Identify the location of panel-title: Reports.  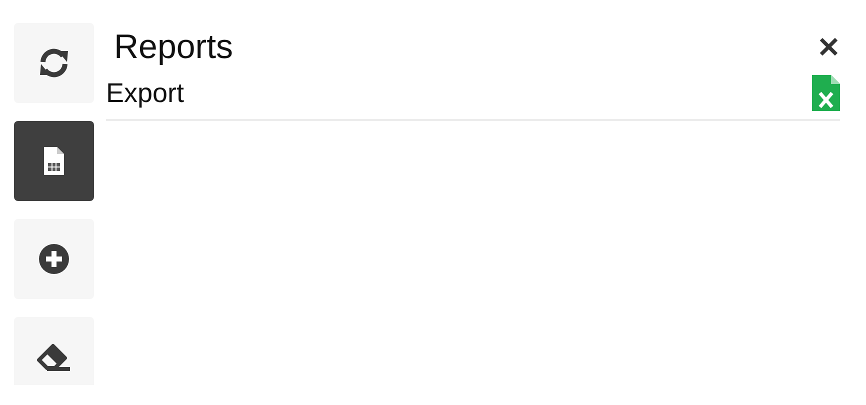
(174, 47).